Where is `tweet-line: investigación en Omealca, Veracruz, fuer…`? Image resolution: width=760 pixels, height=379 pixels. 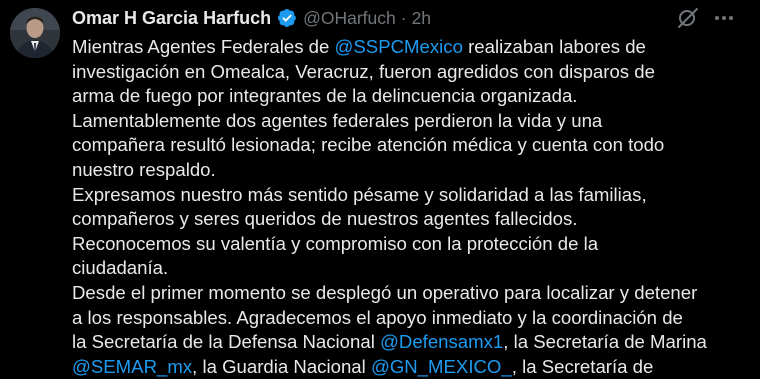 tweet-line: investigación en Omealca, Veracruz, fuer… is located at coordinates (363, 71).